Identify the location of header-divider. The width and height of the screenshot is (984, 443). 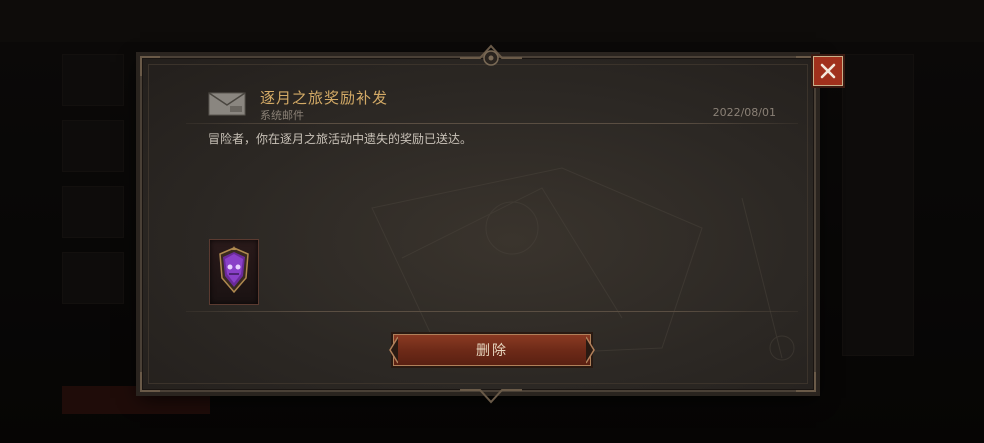
(492, 123).